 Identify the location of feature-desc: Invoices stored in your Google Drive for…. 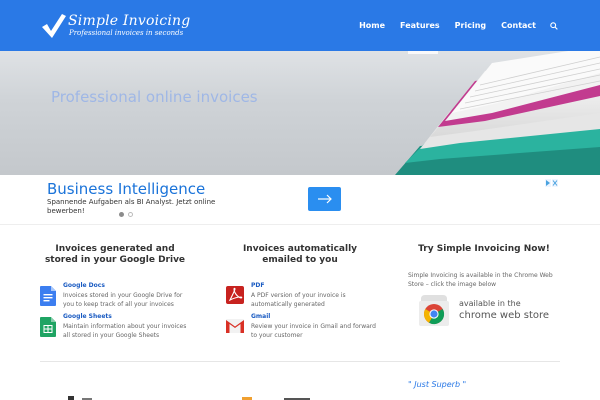
(123, 300).